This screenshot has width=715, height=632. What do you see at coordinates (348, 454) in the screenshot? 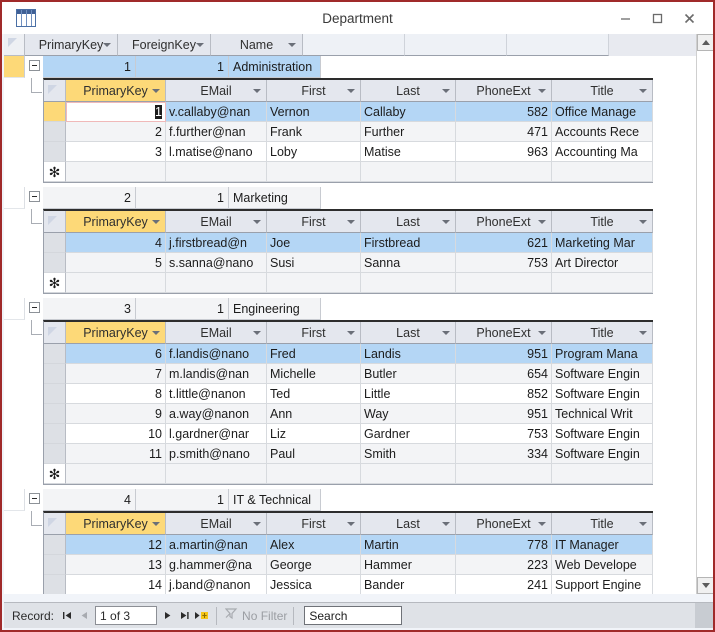
I see `employee-row: 11 p.smith@nano Paul Smith 334 Software Engin` at bounding box center [348, 454].